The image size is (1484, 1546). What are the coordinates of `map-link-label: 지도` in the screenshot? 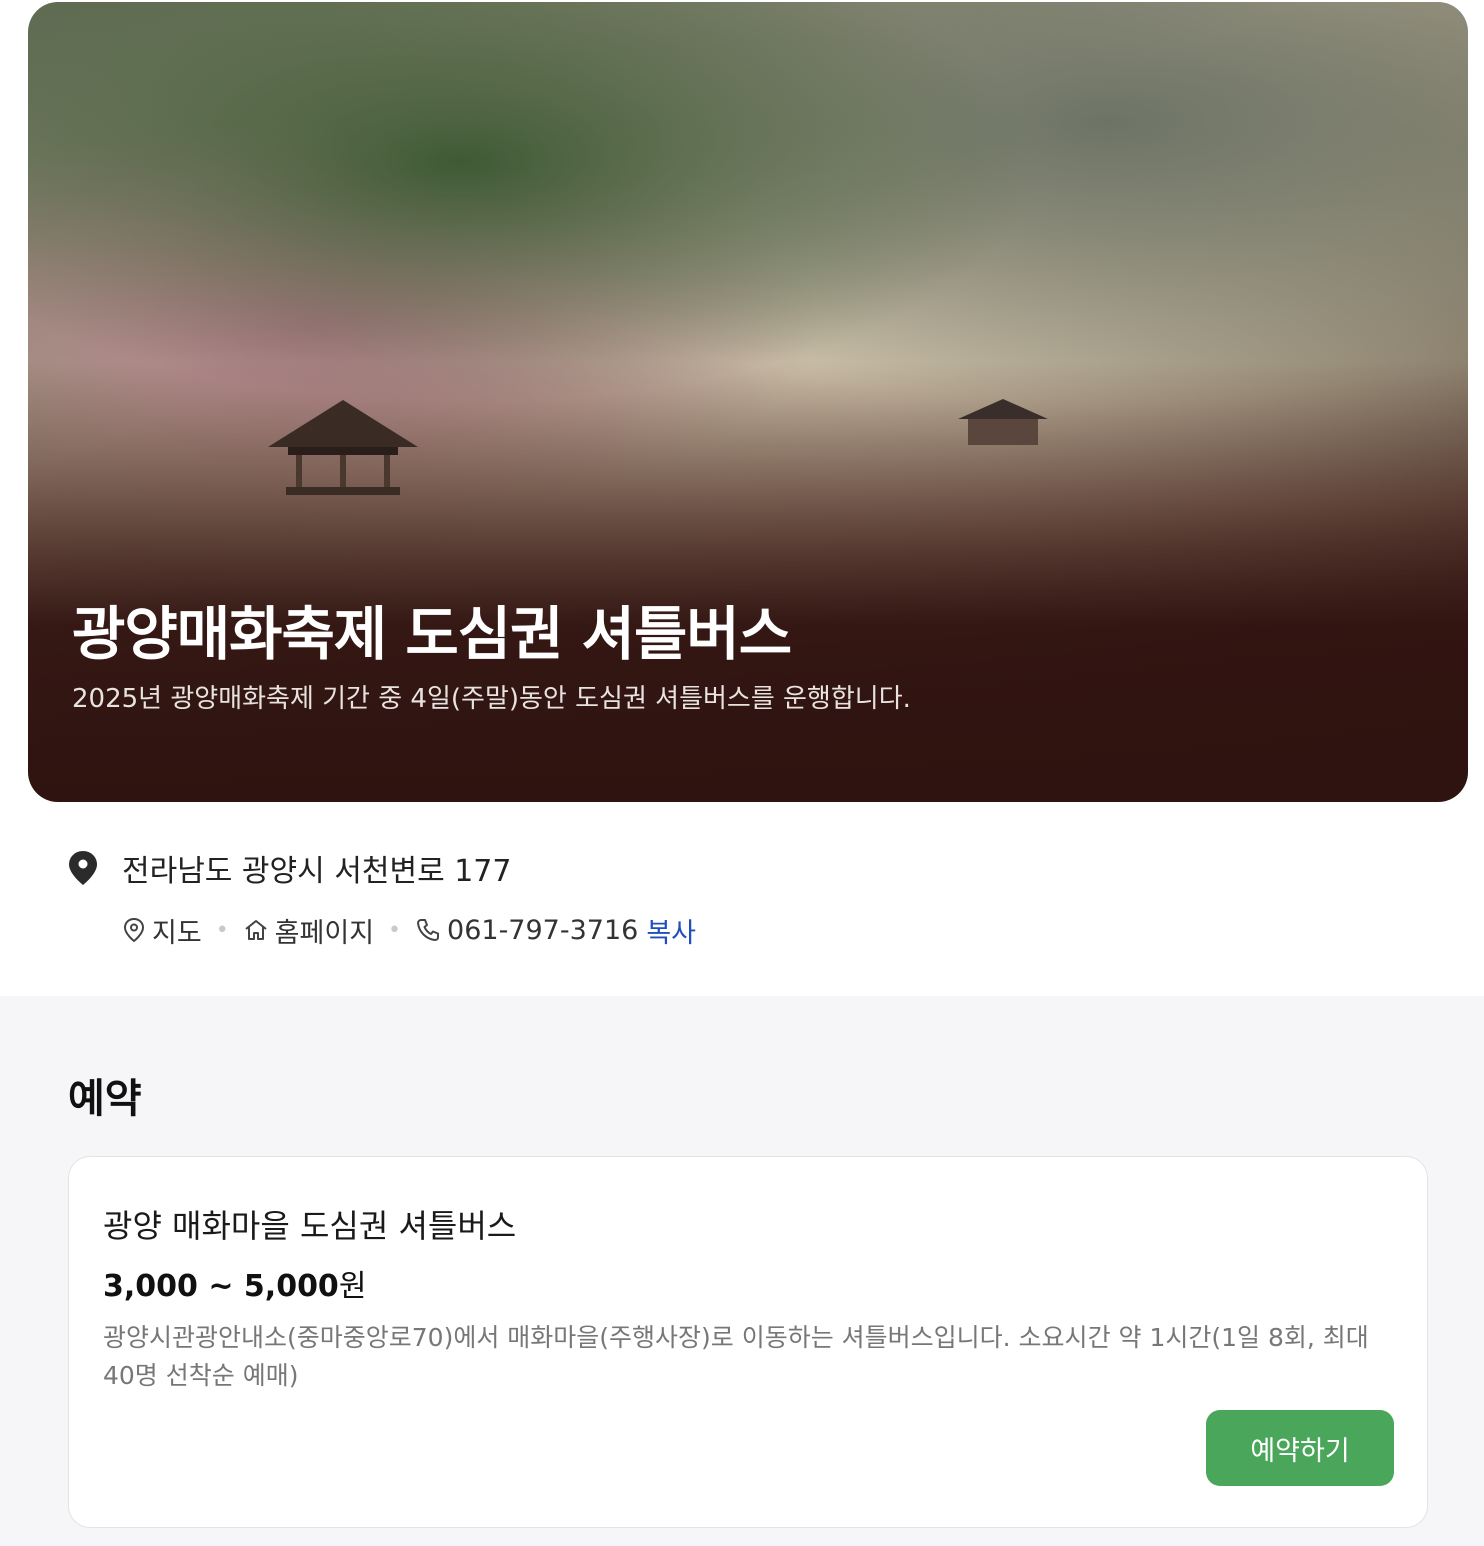 It's located at (177, 933).